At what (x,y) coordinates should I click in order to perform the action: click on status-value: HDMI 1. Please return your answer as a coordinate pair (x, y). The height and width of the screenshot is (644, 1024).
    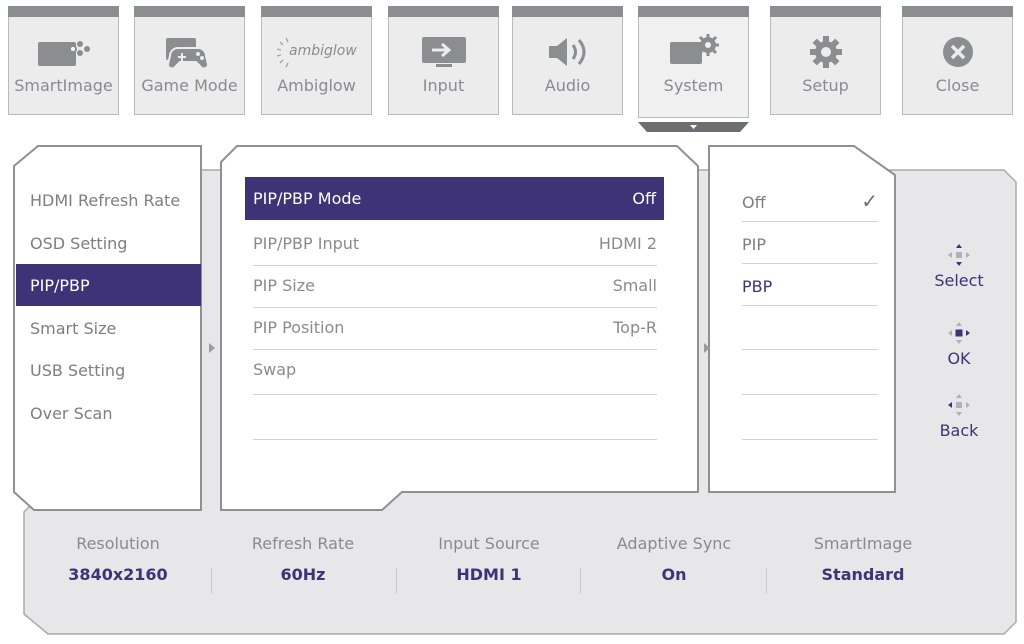
    Looking at the image, I should click on (489, 574).